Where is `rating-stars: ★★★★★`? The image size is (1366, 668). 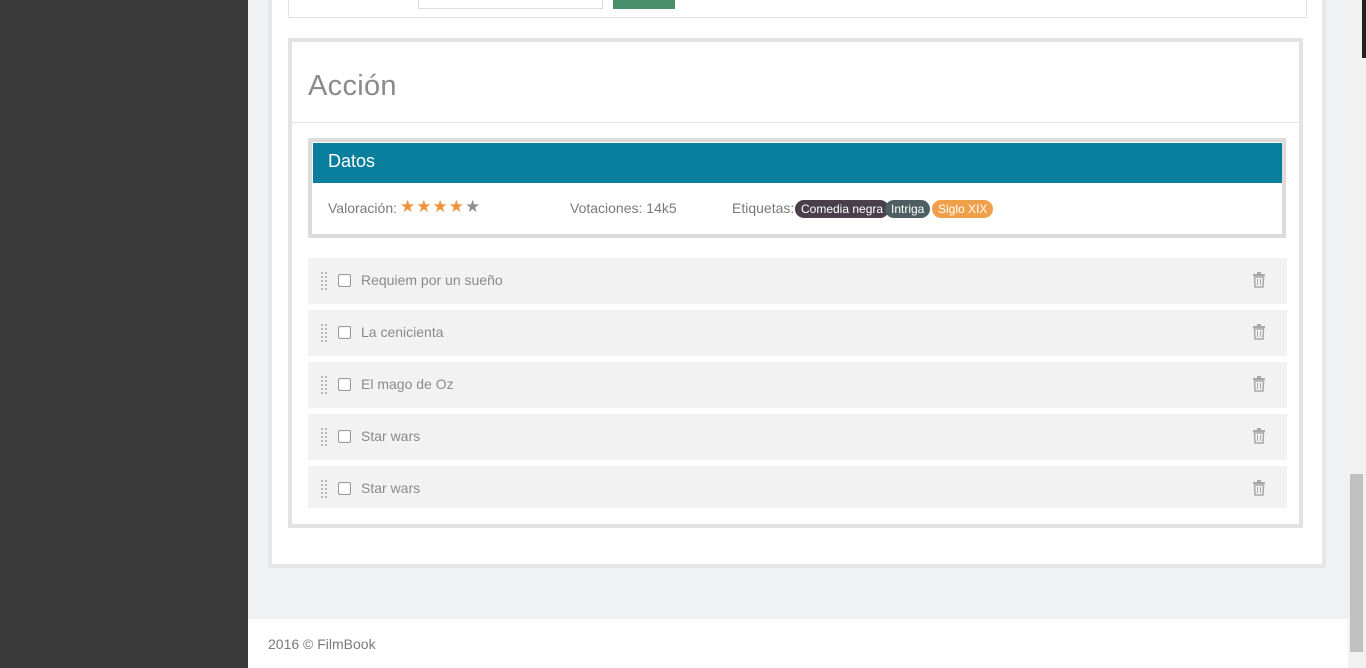
rating-stars: ★★★★★ is located at coordinates (440, 207).